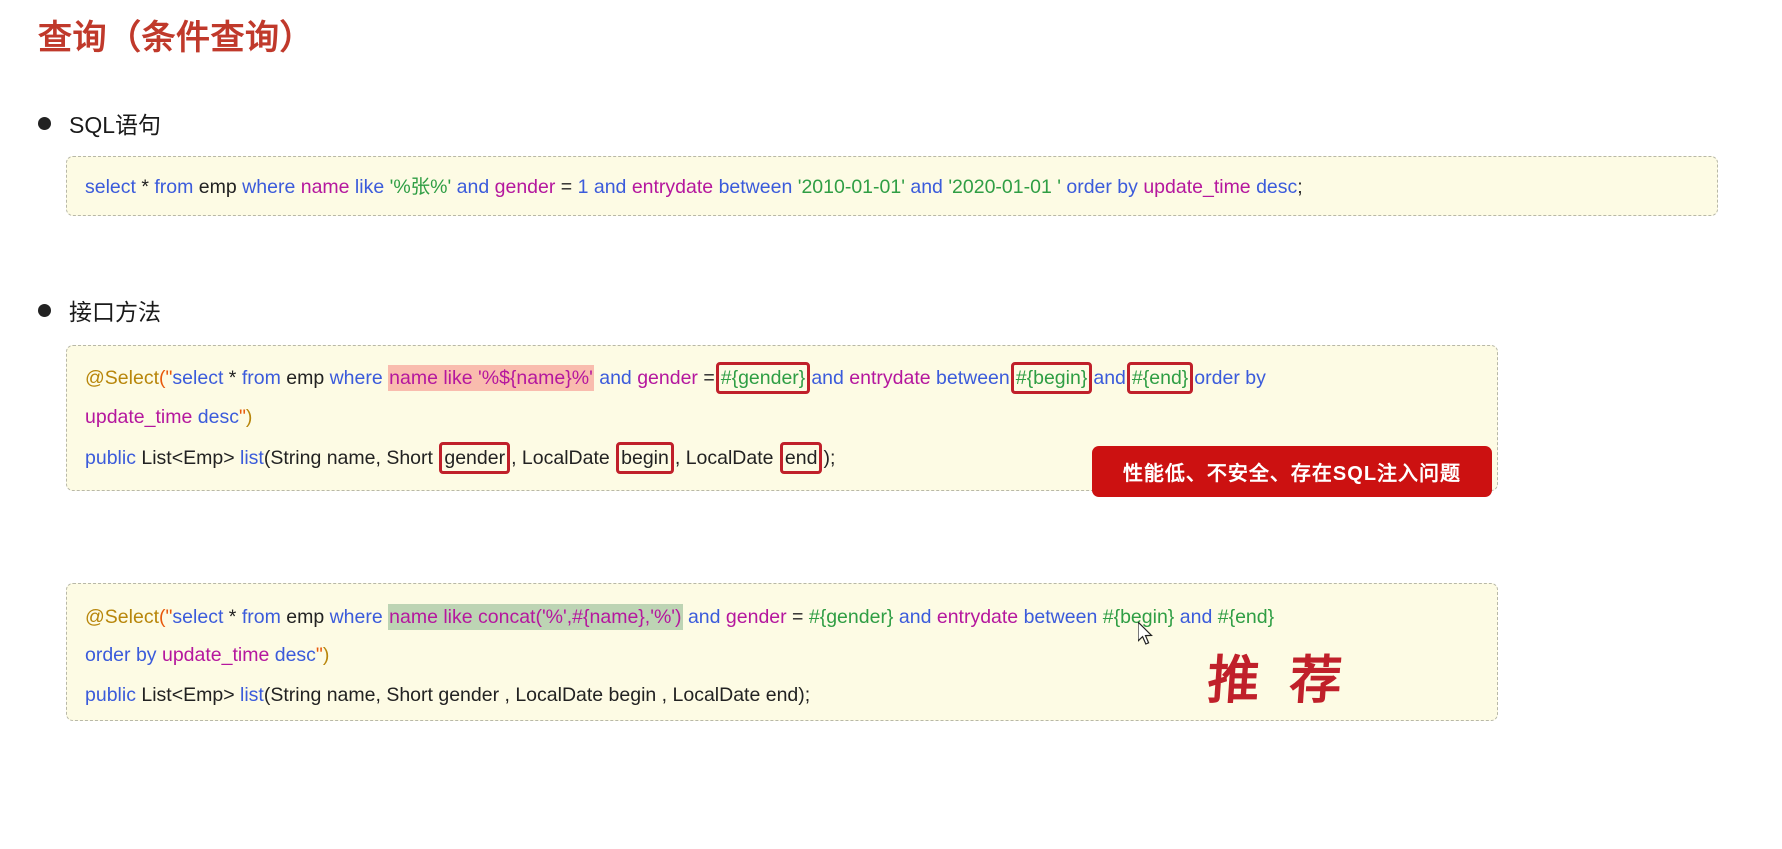 This screenshot has width=1782, height=849. Describe the element at coordinates (369, 187) in the screenshot. I see `code-token: like` at that location.